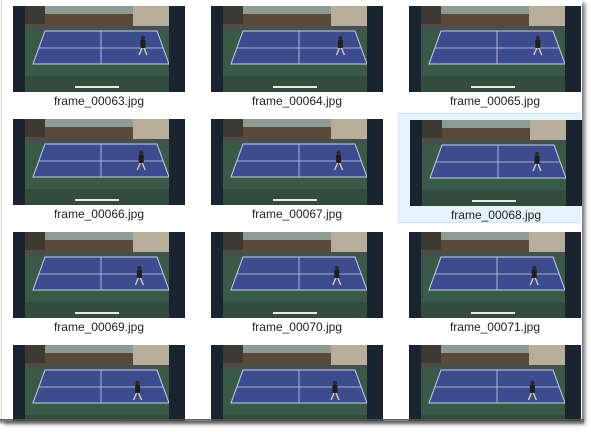  Describe the element at coordinates (297, 214) in the screenshot. I see `file-name-label: frame_00067.jpg` at that location.